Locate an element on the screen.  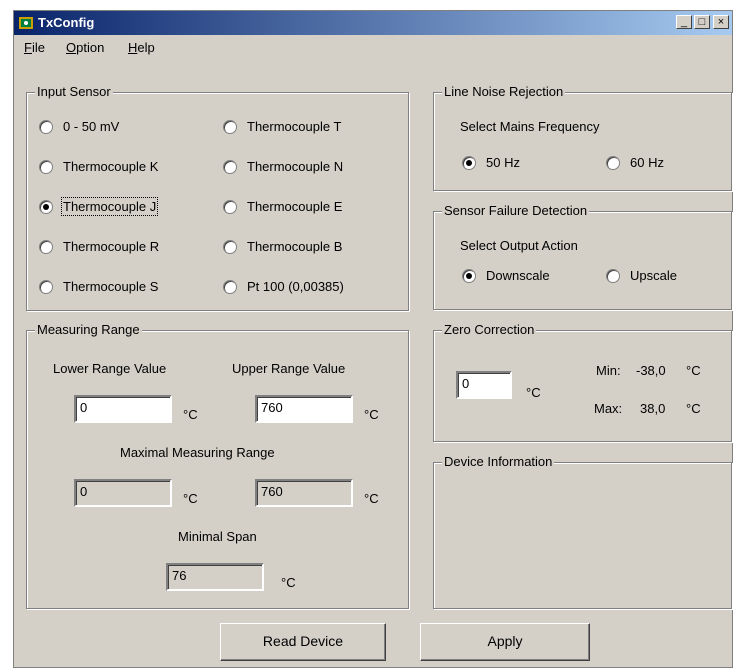
min-value: -38,0 is located at coordinates (651, 370).